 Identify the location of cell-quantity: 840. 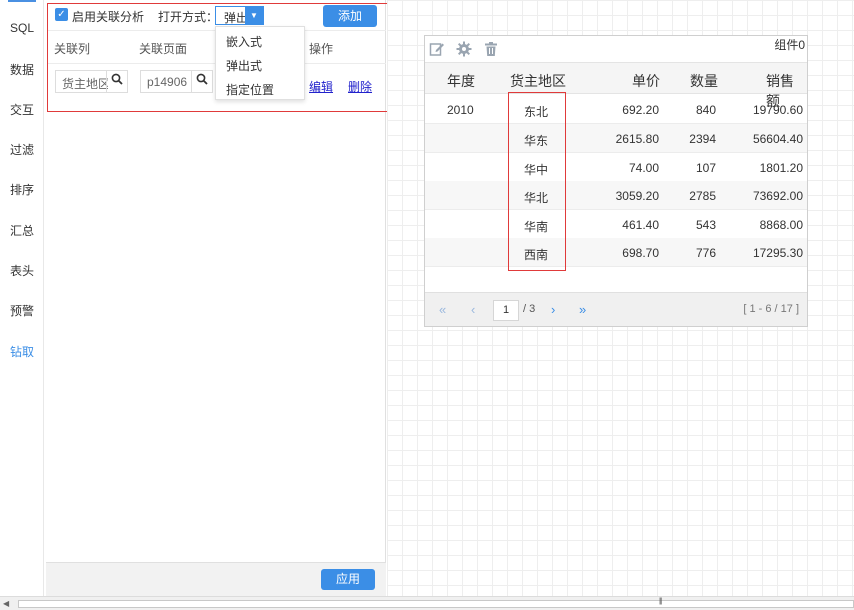
(705, 110).